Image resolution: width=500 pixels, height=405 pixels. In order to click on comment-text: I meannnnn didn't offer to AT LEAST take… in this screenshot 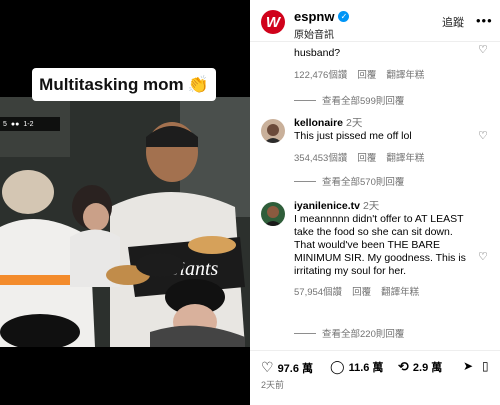, I will do `click(380, 245)`.